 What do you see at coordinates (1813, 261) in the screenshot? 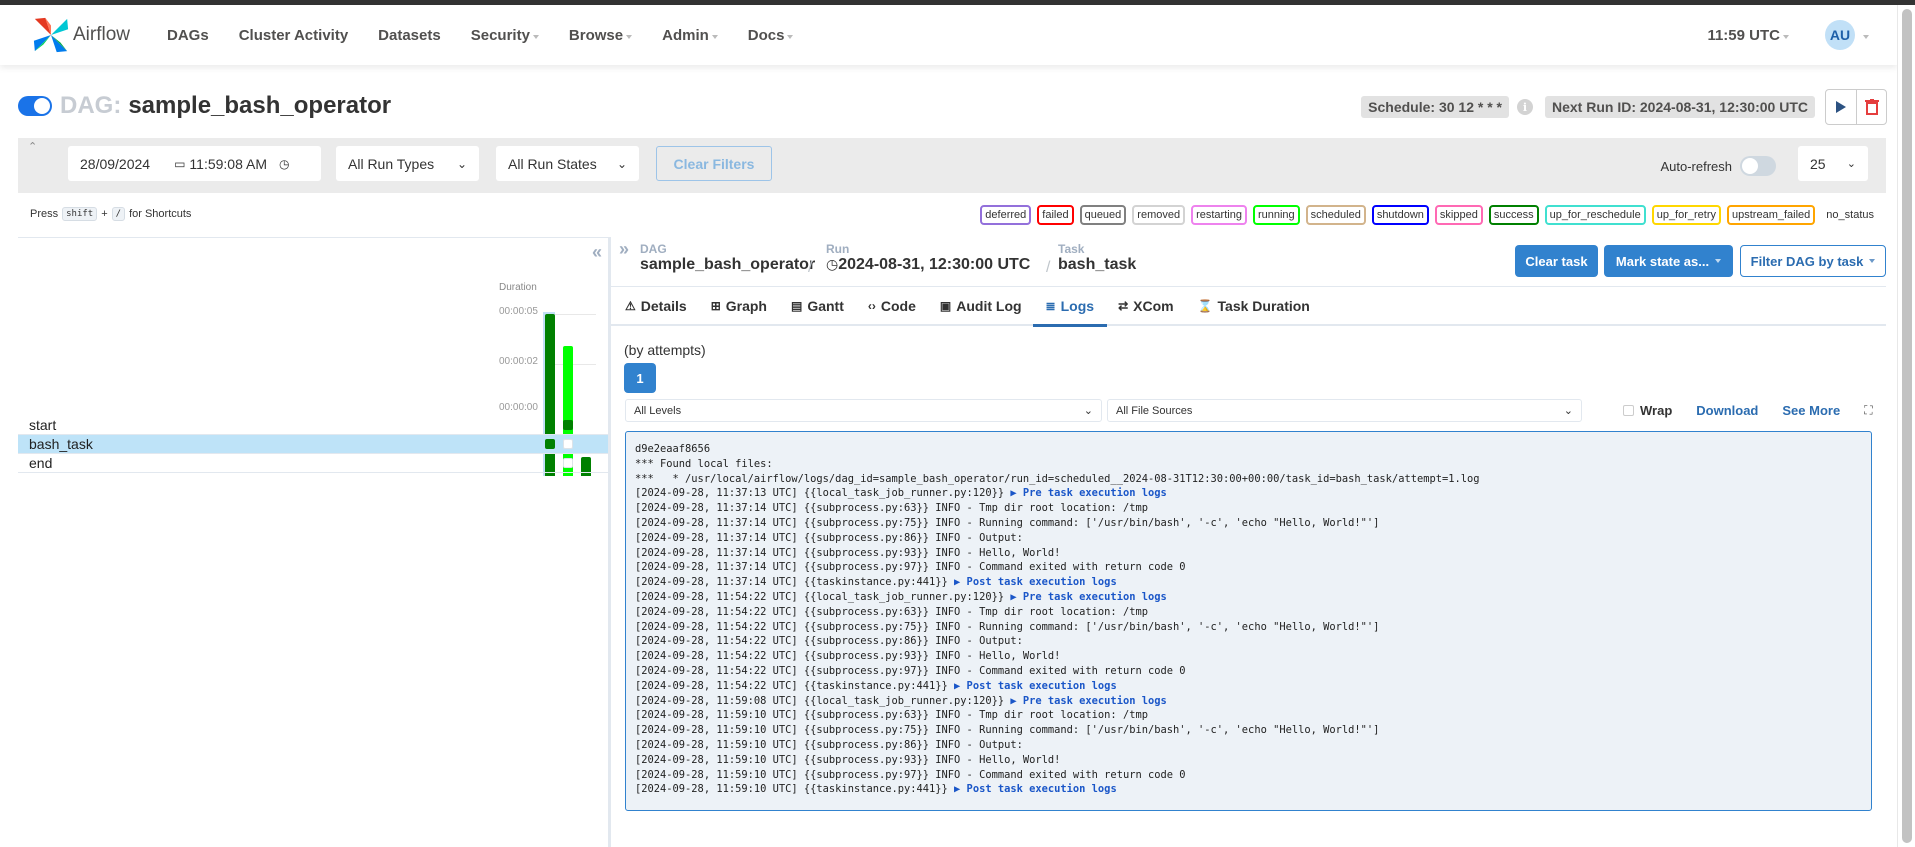
I see `filter-dag-by-task-button: Filter DAG by task` at bounding box center [1813, 261].